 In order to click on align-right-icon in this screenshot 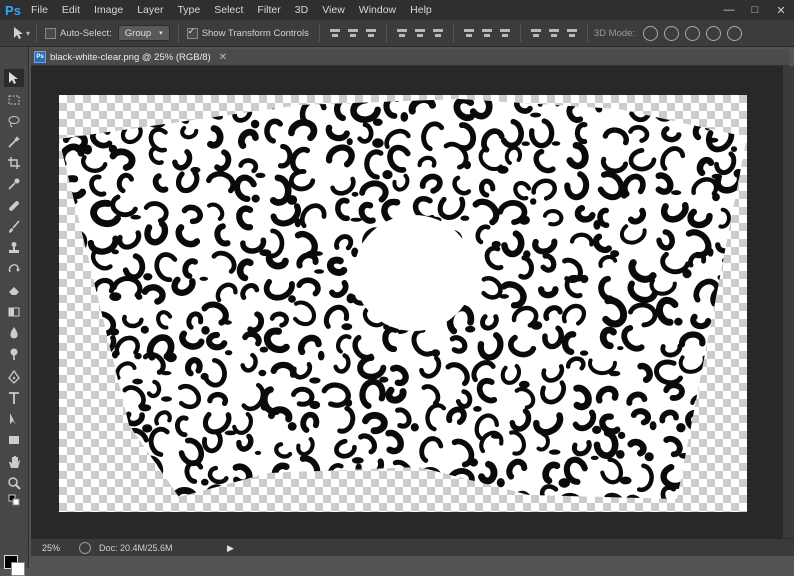, I will do `click(438, 33)`.